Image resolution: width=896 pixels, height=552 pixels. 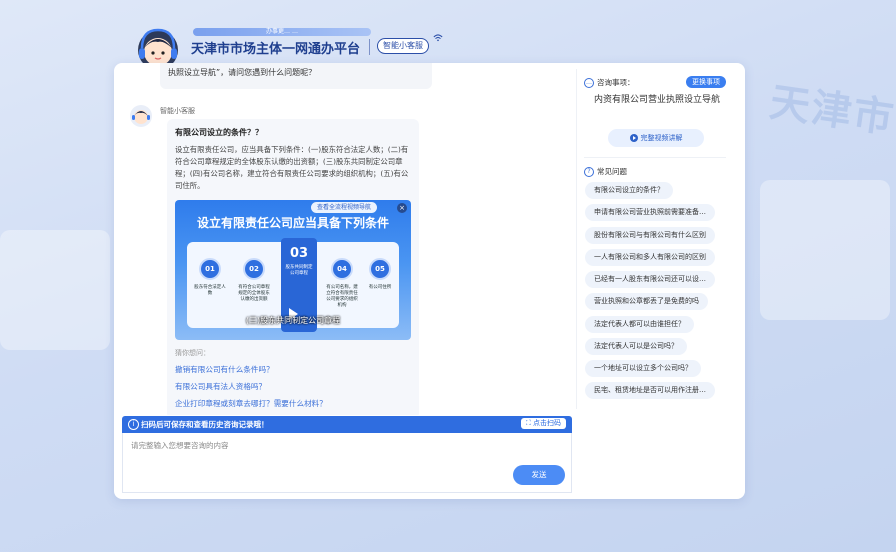 What do you see at coordinates (133, 424) in the screenshot?
I see `info-icon: i` at bounding box center [133, 424].